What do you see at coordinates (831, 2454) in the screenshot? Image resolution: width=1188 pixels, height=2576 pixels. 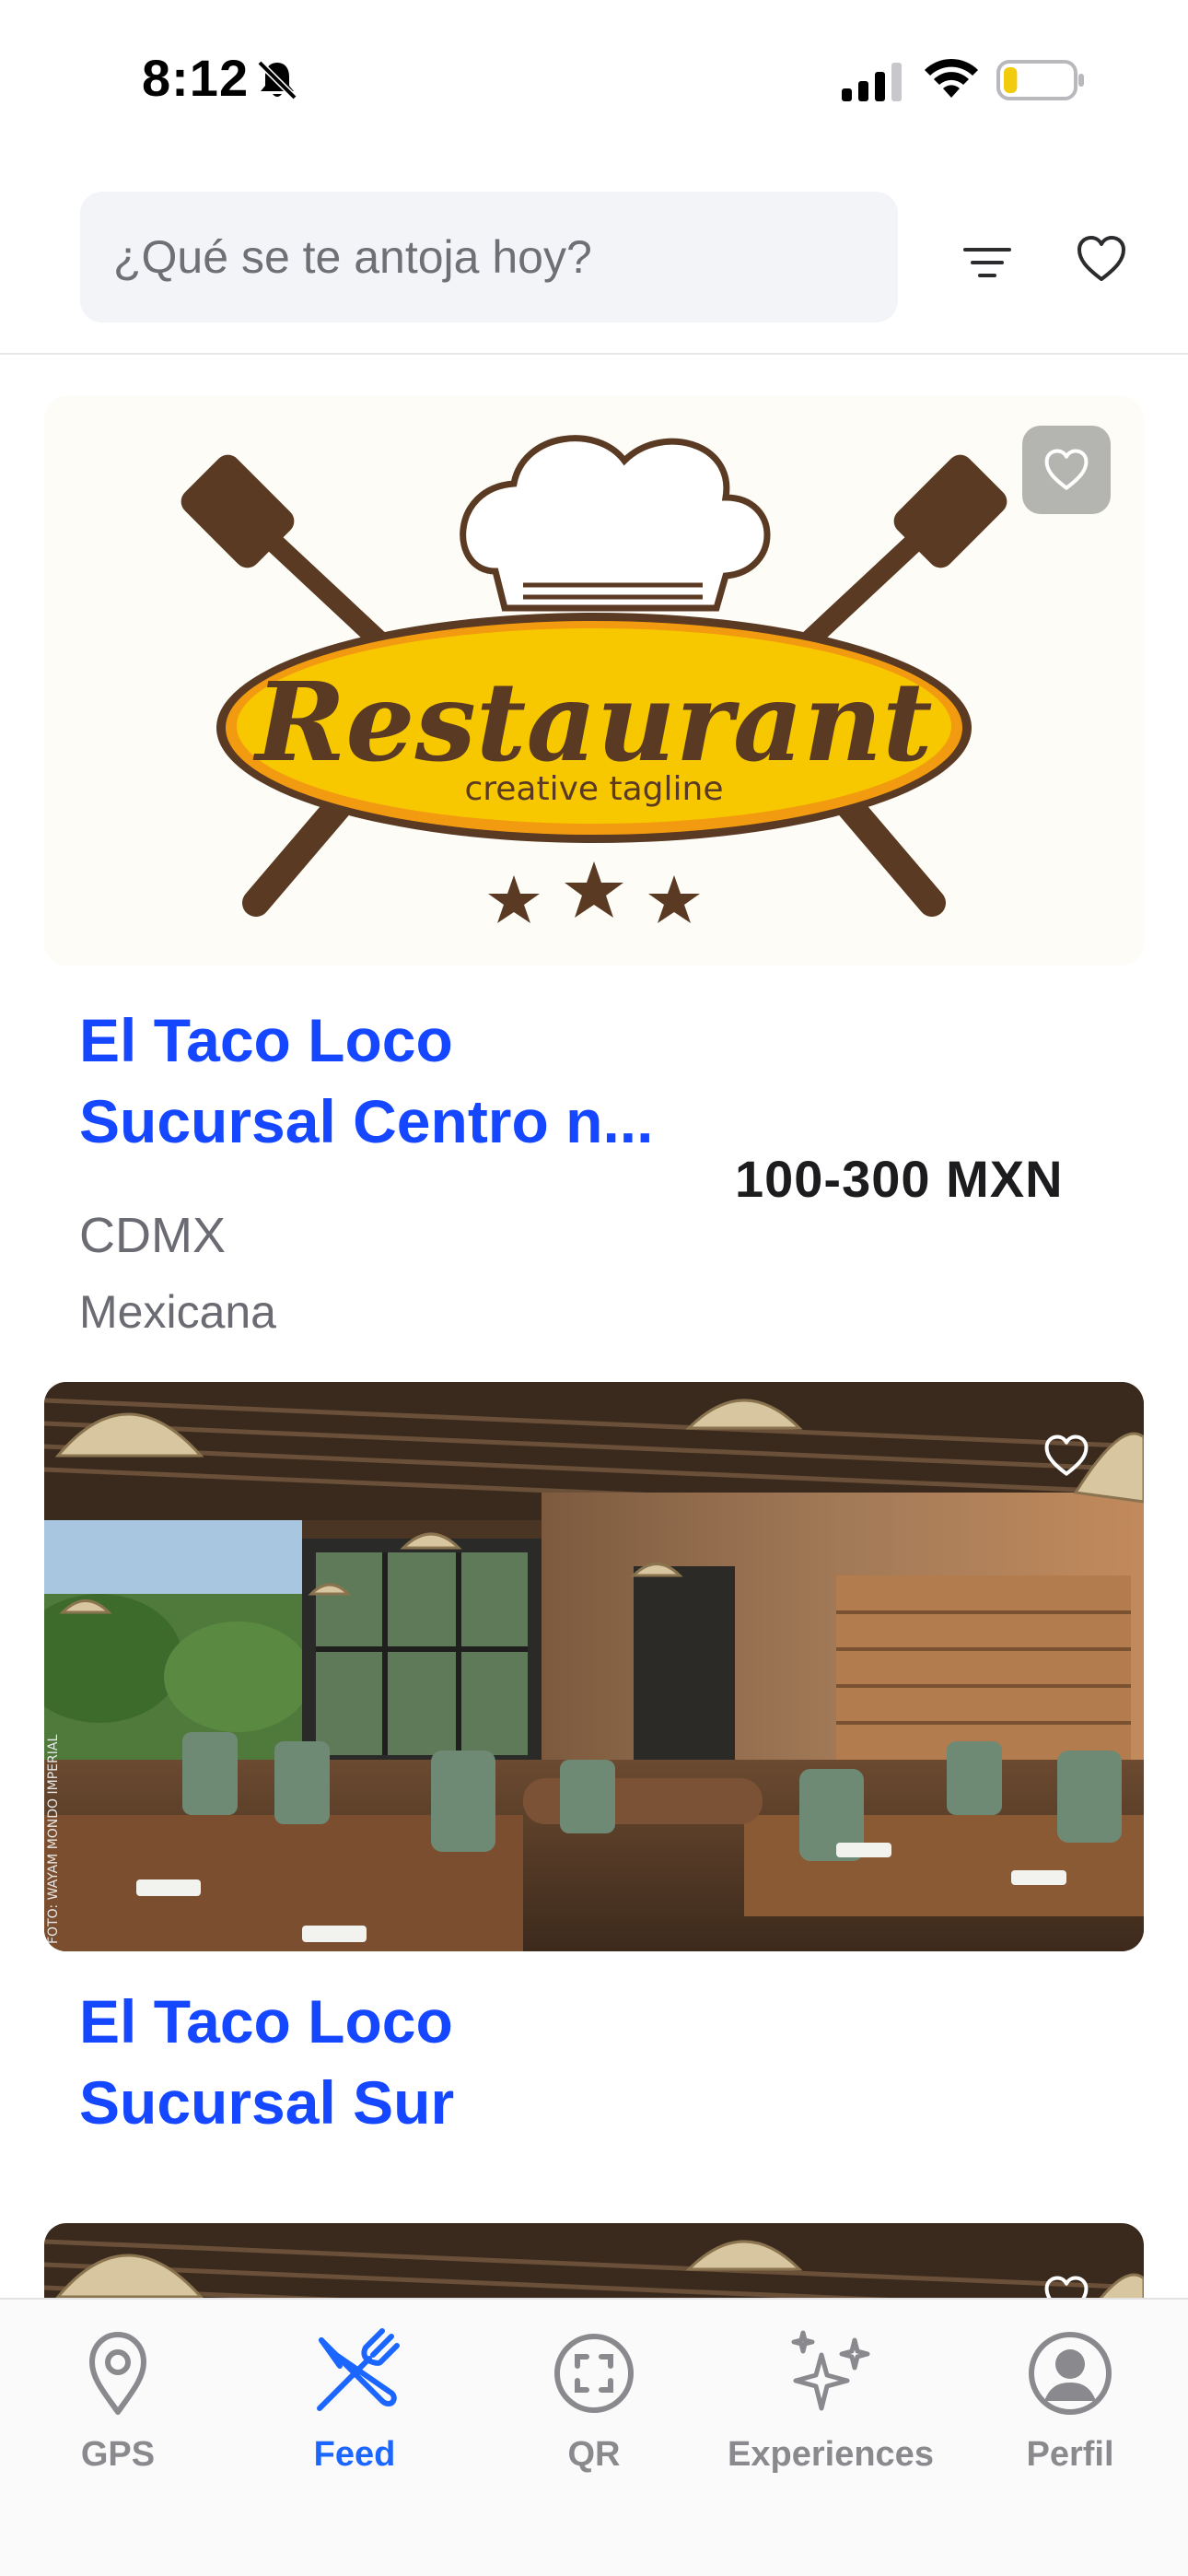 I see `tab-label: Experiences` at bounding box center [831, 2454].